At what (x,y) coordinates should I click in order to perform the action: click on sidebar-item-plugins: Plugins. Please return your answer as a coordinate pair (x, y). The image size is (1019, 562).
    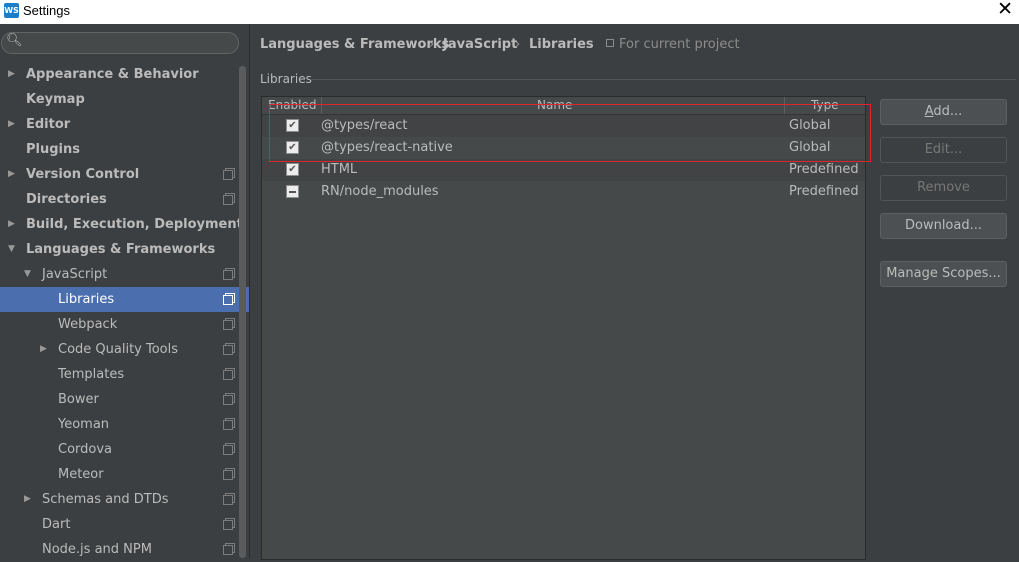
    Looking at the image, I should click on (120, 149).